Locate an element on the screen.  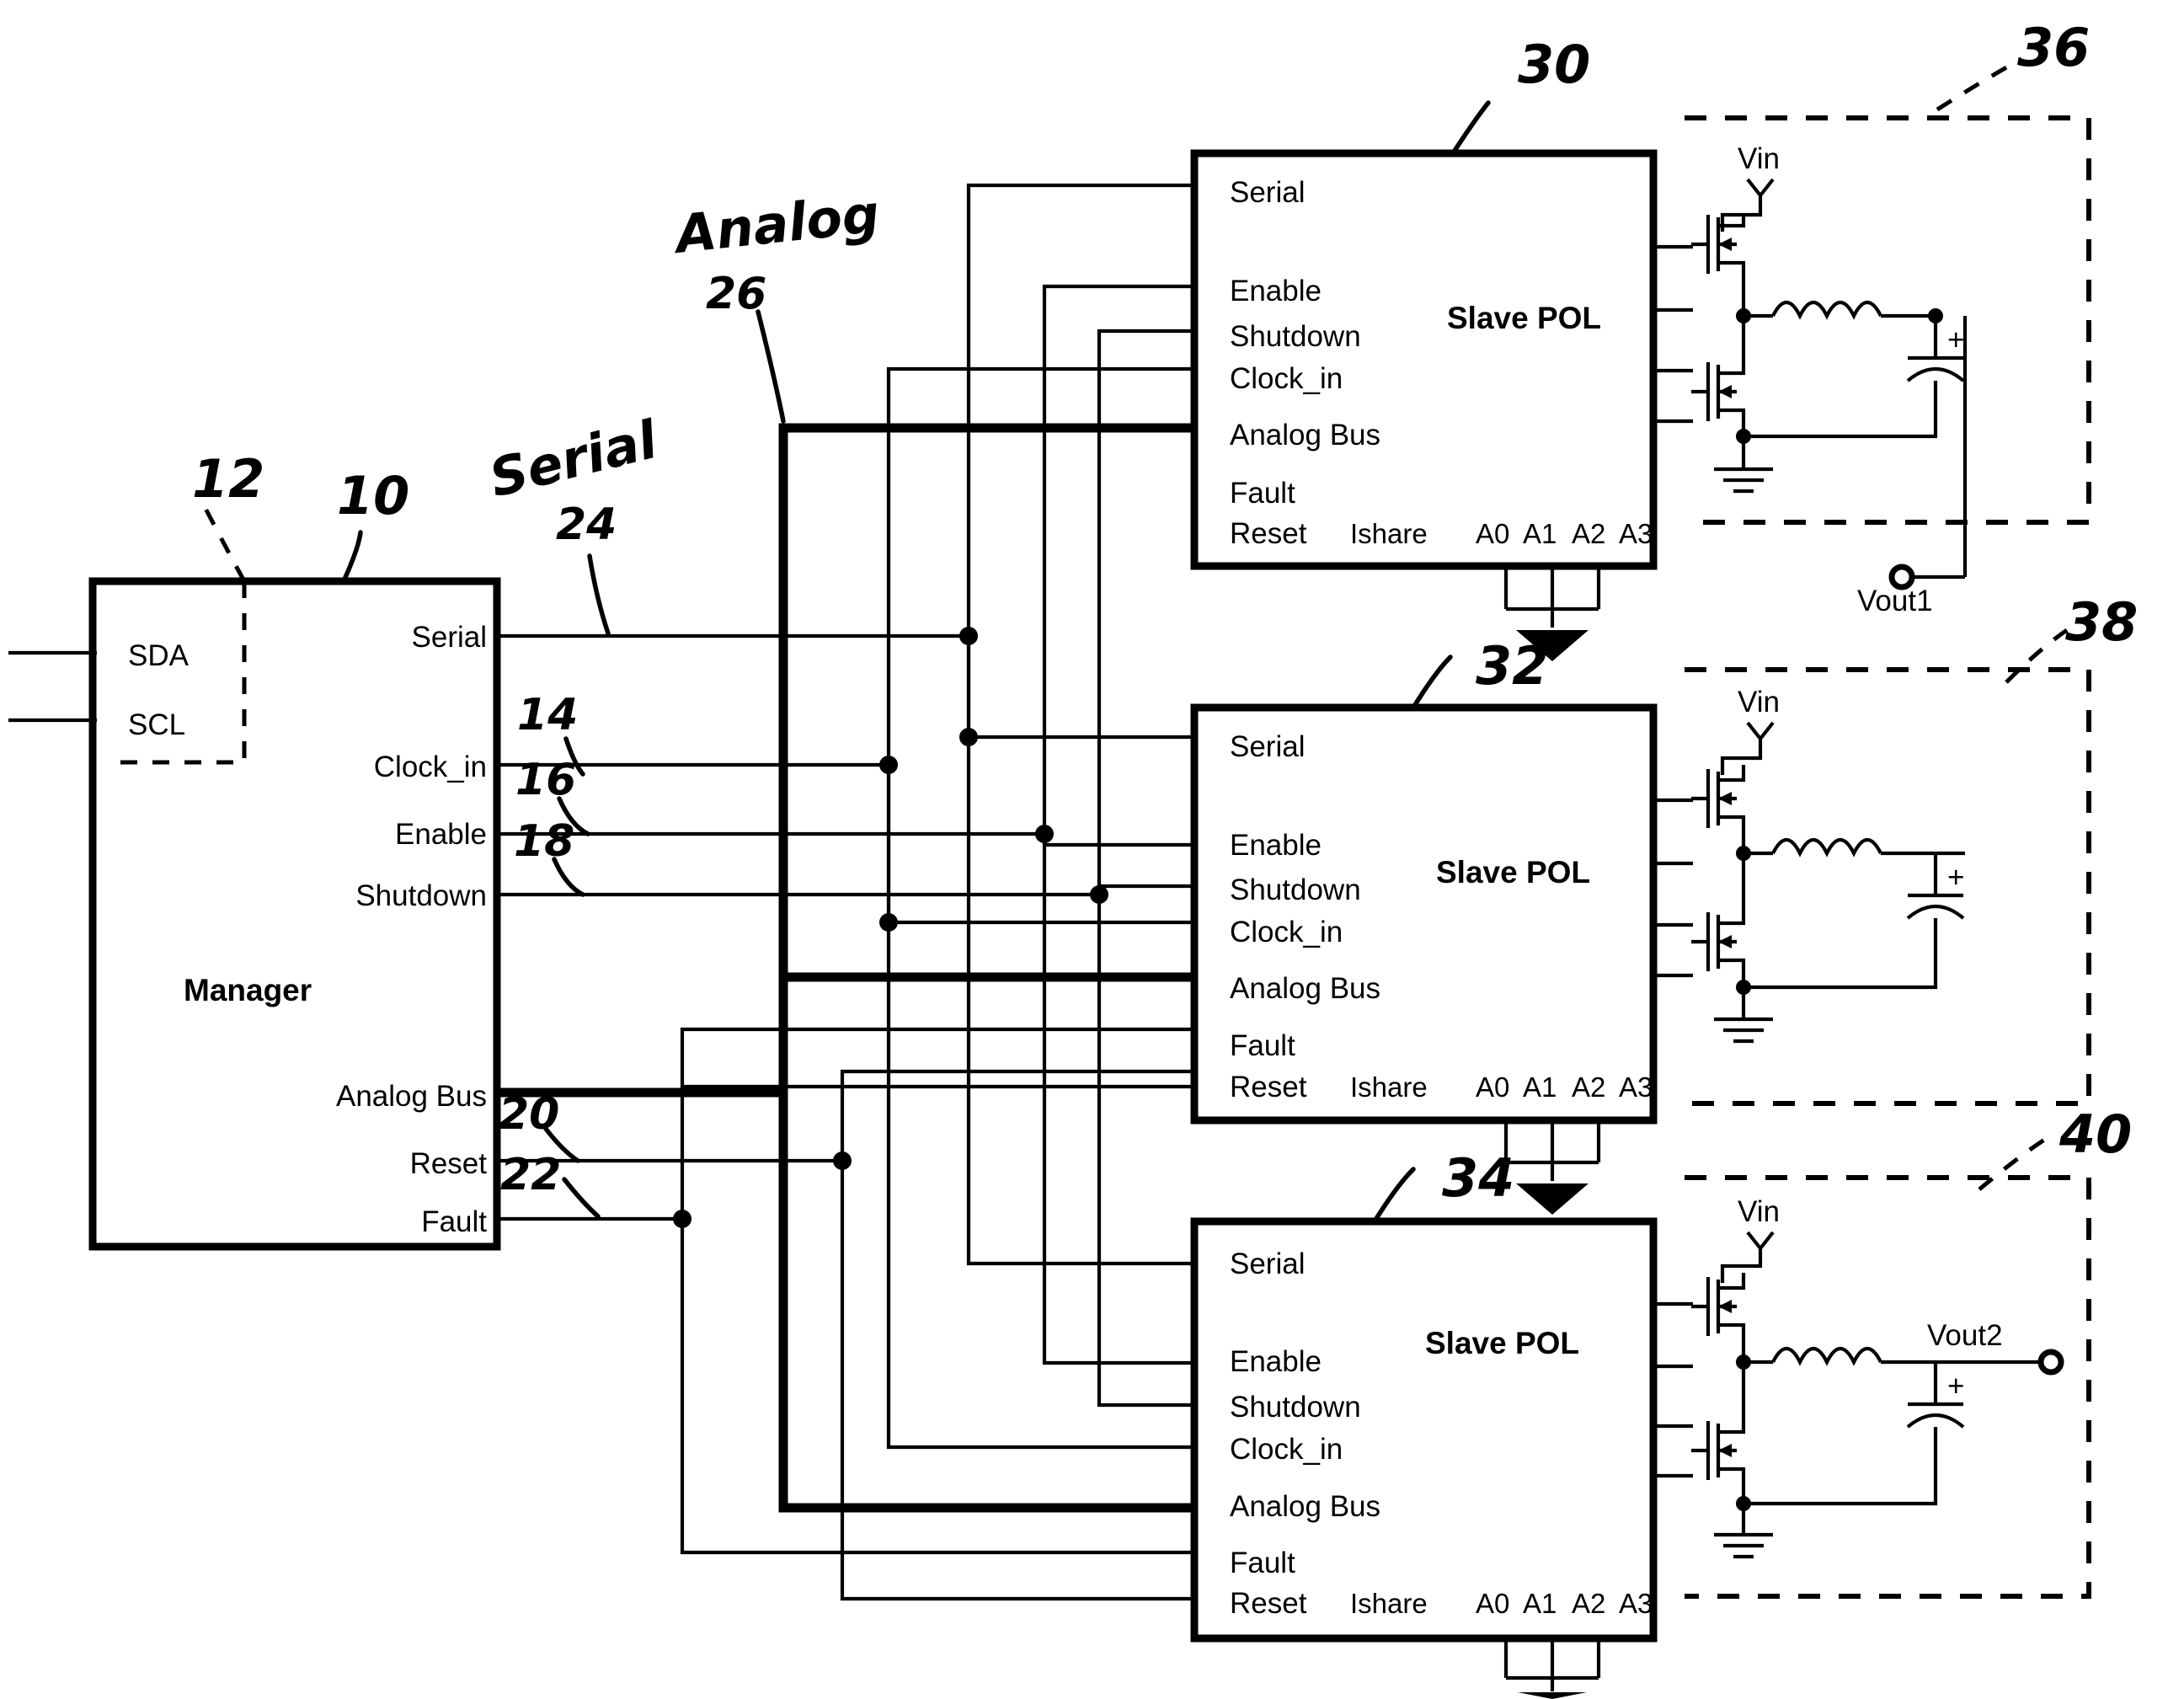
bus-analog-to-pol1 is located at coordinates (987, 758).